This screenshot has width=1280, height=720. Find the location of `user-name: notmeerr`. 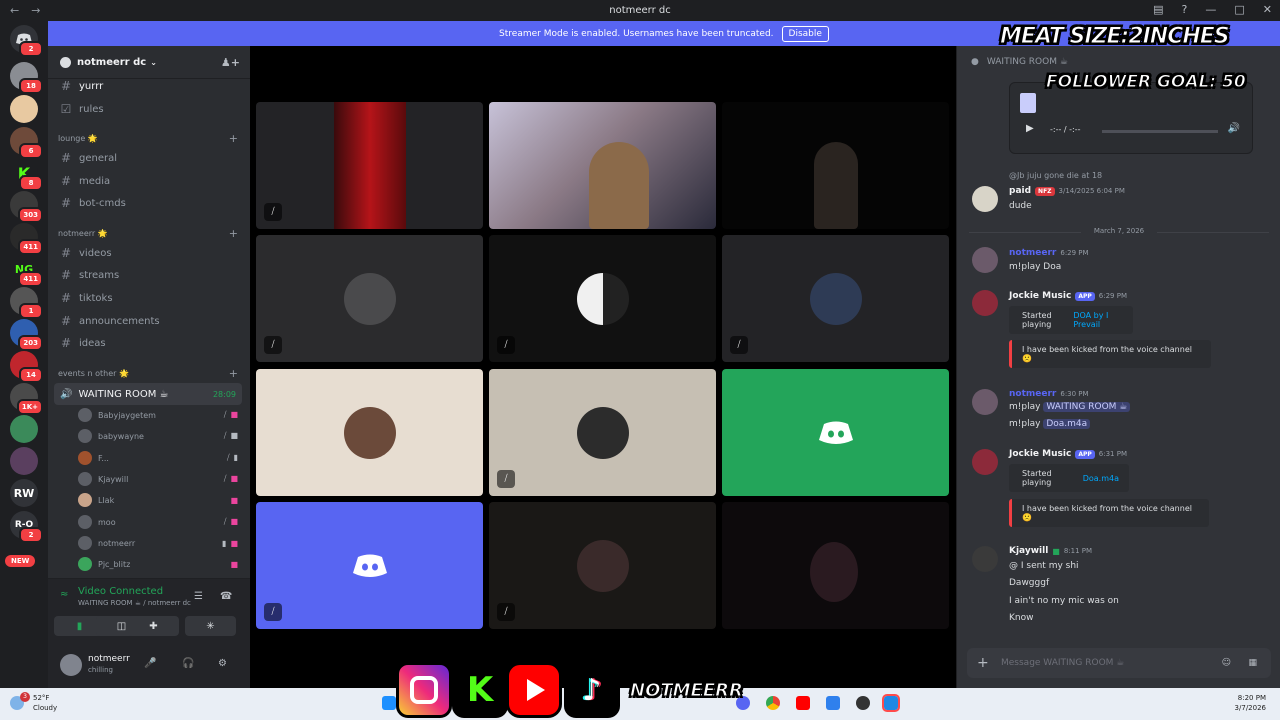

user-name: notmeerr is located at coordinates (109, 659).